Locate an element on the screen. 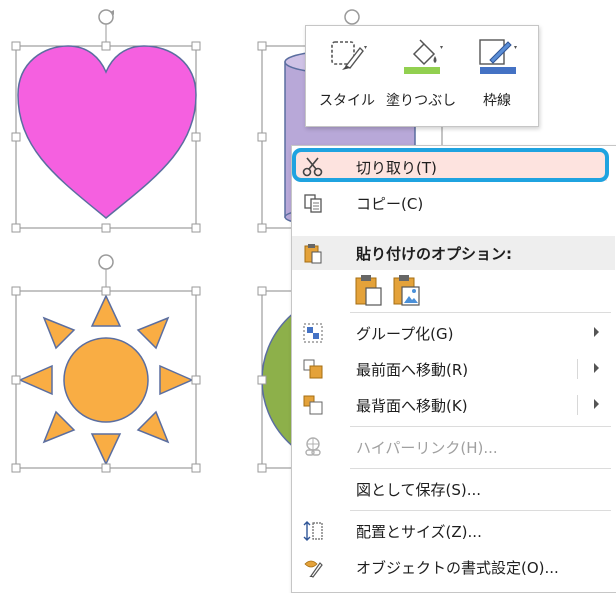 The image size is (616, 593). hyperlink-icon is located at coordinates (313, 446).